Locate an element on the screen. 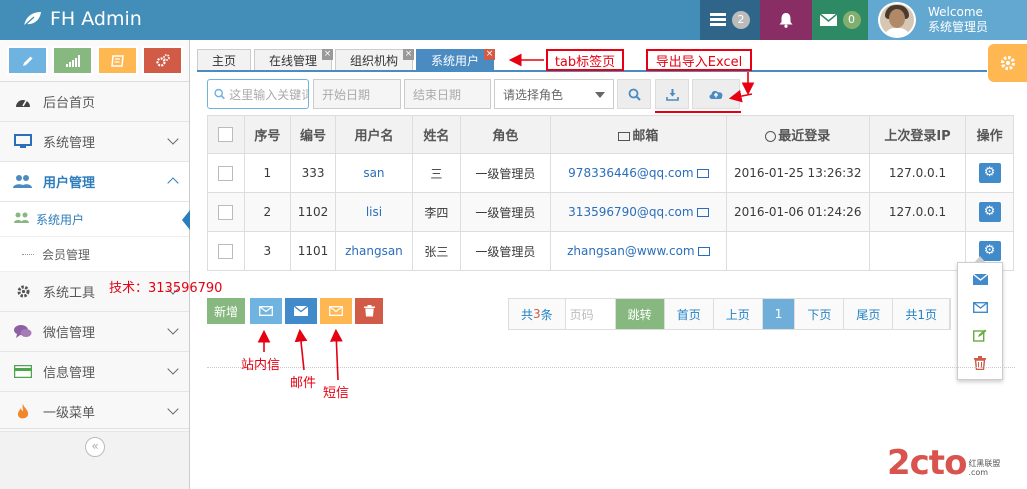 The height and width of the screenshot is (489, 1027). watermark-logo: 2cto 红黑联盟 .com is located at coordinates (943, 463).